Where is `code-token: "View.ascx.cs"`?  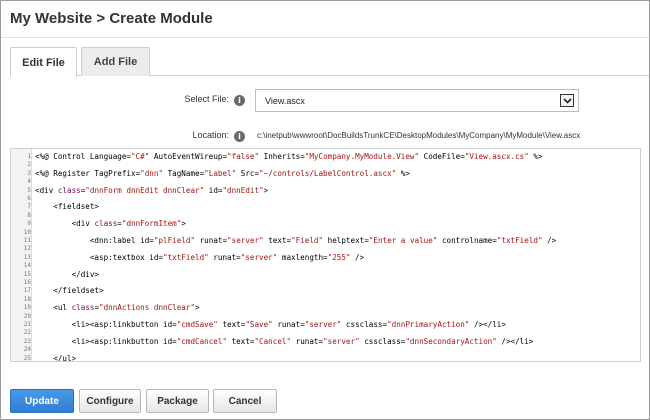
code-token: "View.ascx.cs" is located at coordinates (496, 156).